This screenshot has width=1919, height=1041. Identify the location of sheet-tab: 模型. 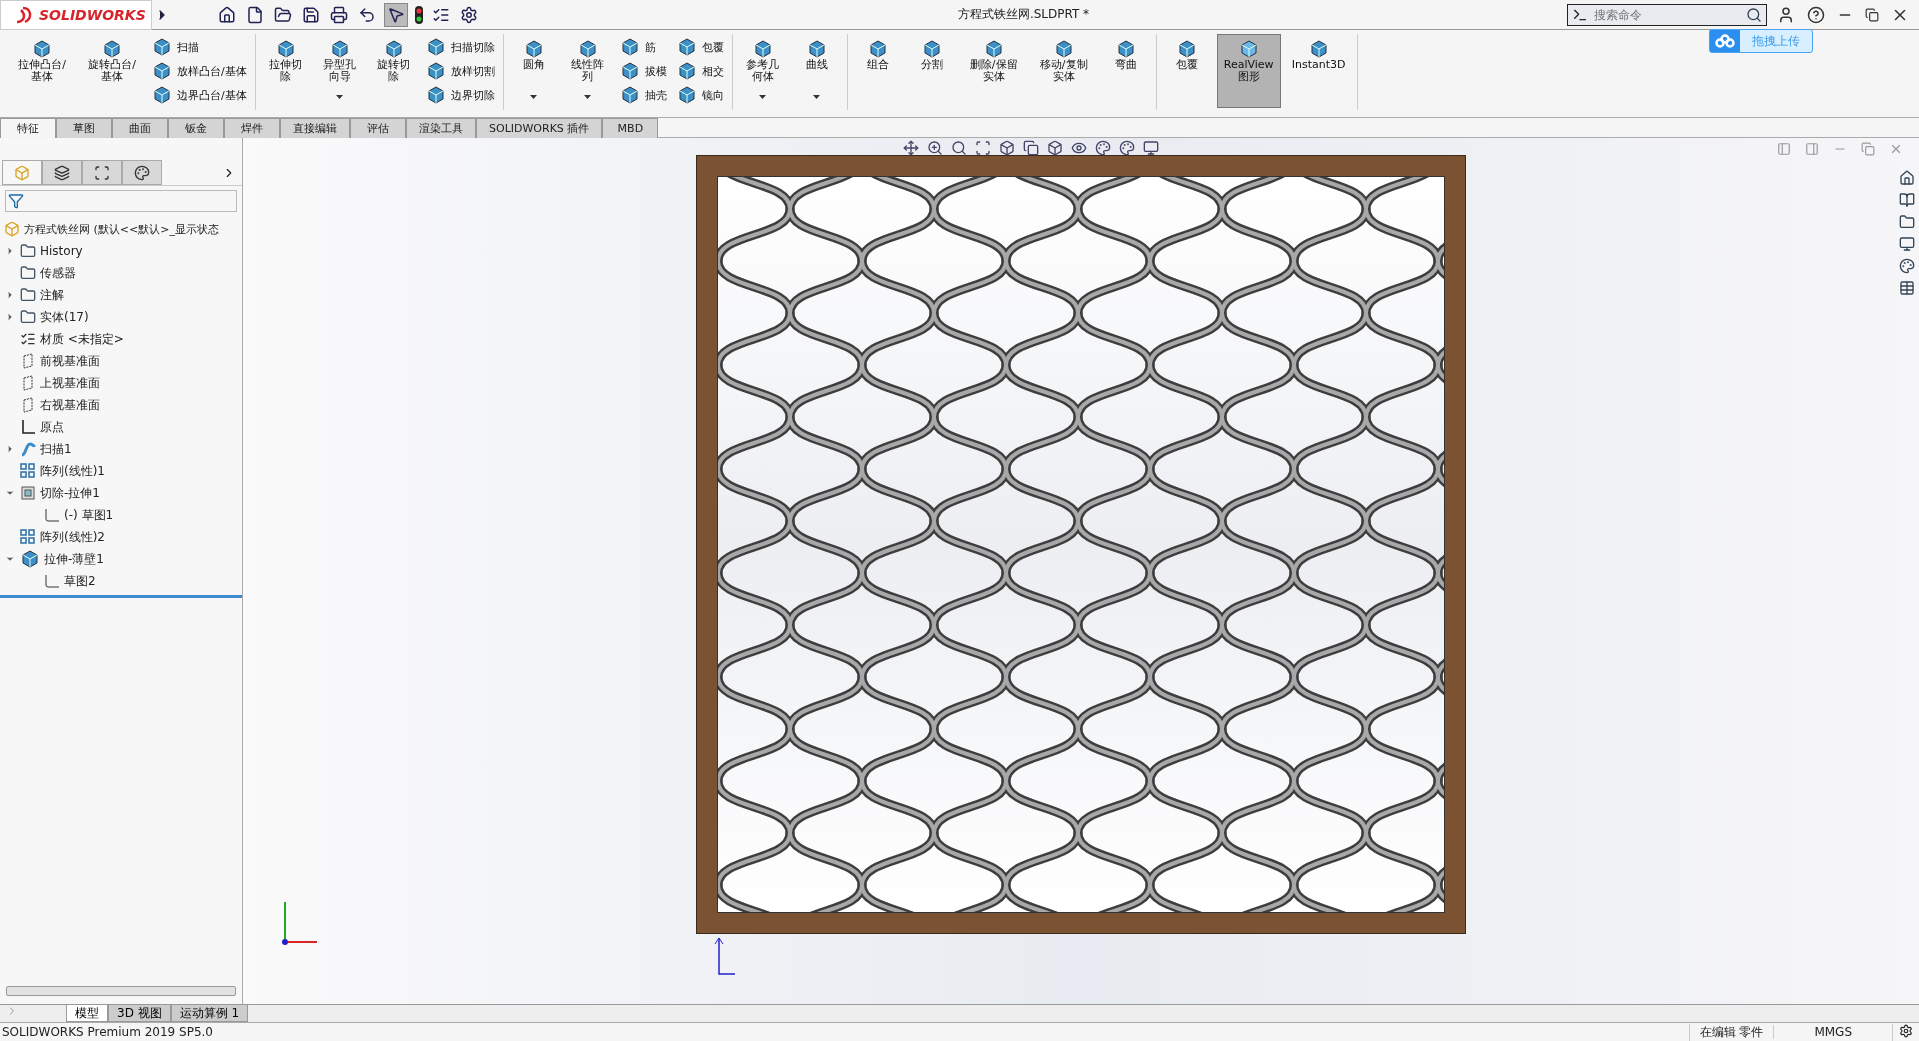
(87, 1013).